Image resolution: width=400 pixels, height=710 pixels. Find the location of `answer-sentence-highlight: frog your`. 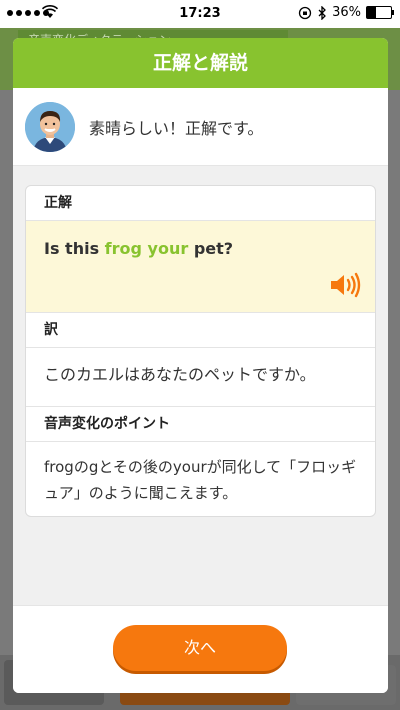

answer-sentence-highlight: frog your is located at coordinates (146, 248).